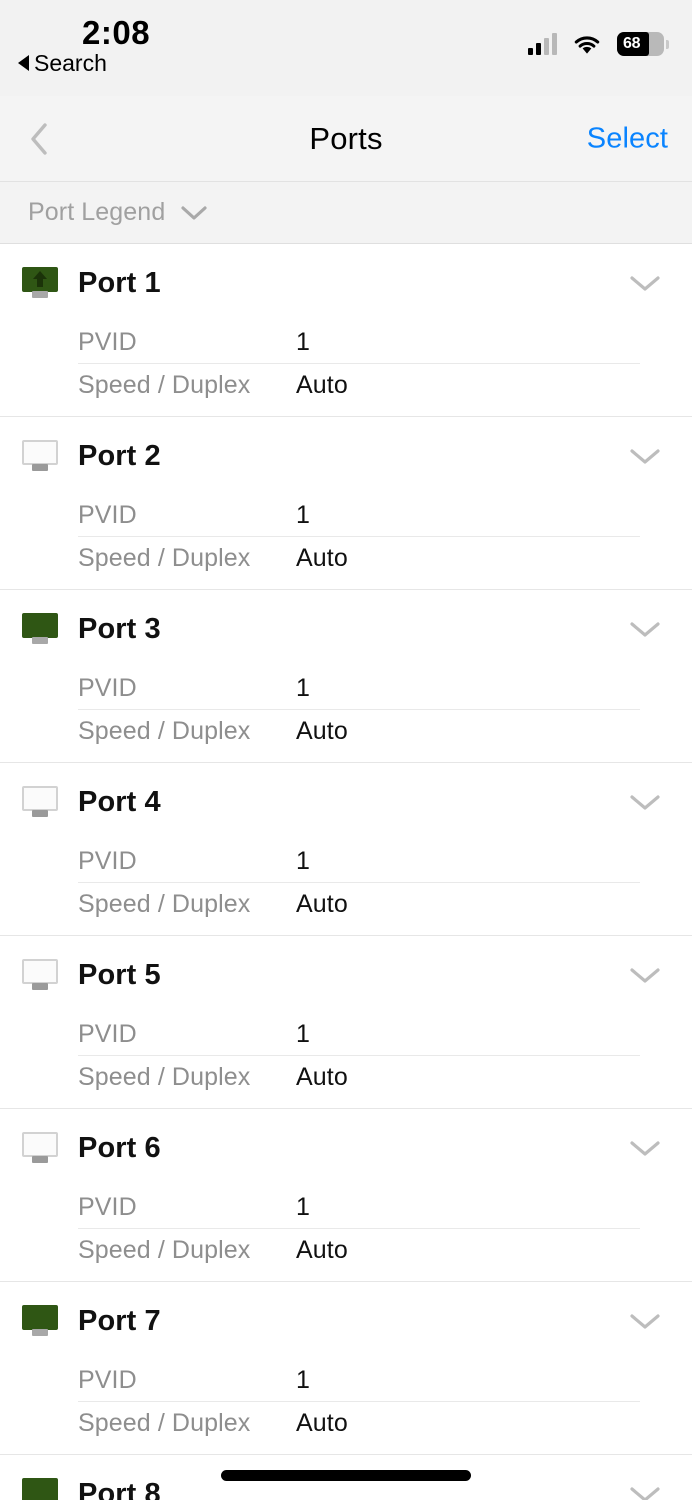  What do you see at coordinates (119, 1147) in the screenshot?
I see `port-name: Port 6` at bounding box center [119, 1147].